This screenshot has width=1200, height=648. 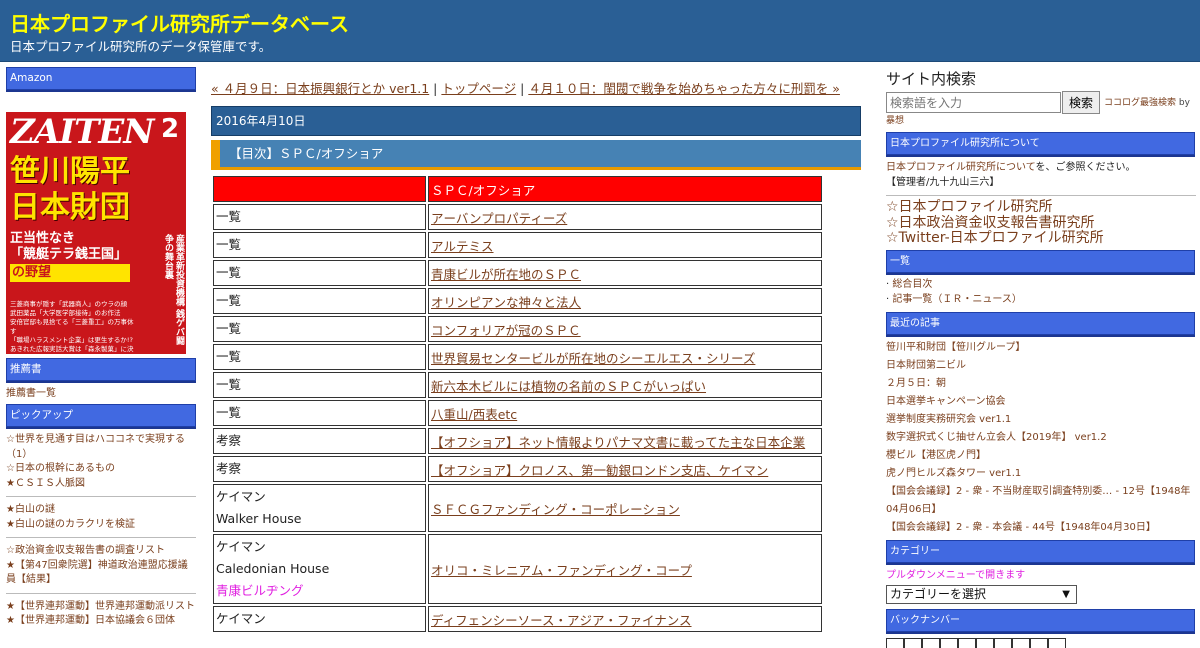 What do you see at coordinates (555, 509) in the screenshot?
I see `spc-article-link: ＳＦＣＧファンディング・コーポレーション` at bounding box center [555, 509].